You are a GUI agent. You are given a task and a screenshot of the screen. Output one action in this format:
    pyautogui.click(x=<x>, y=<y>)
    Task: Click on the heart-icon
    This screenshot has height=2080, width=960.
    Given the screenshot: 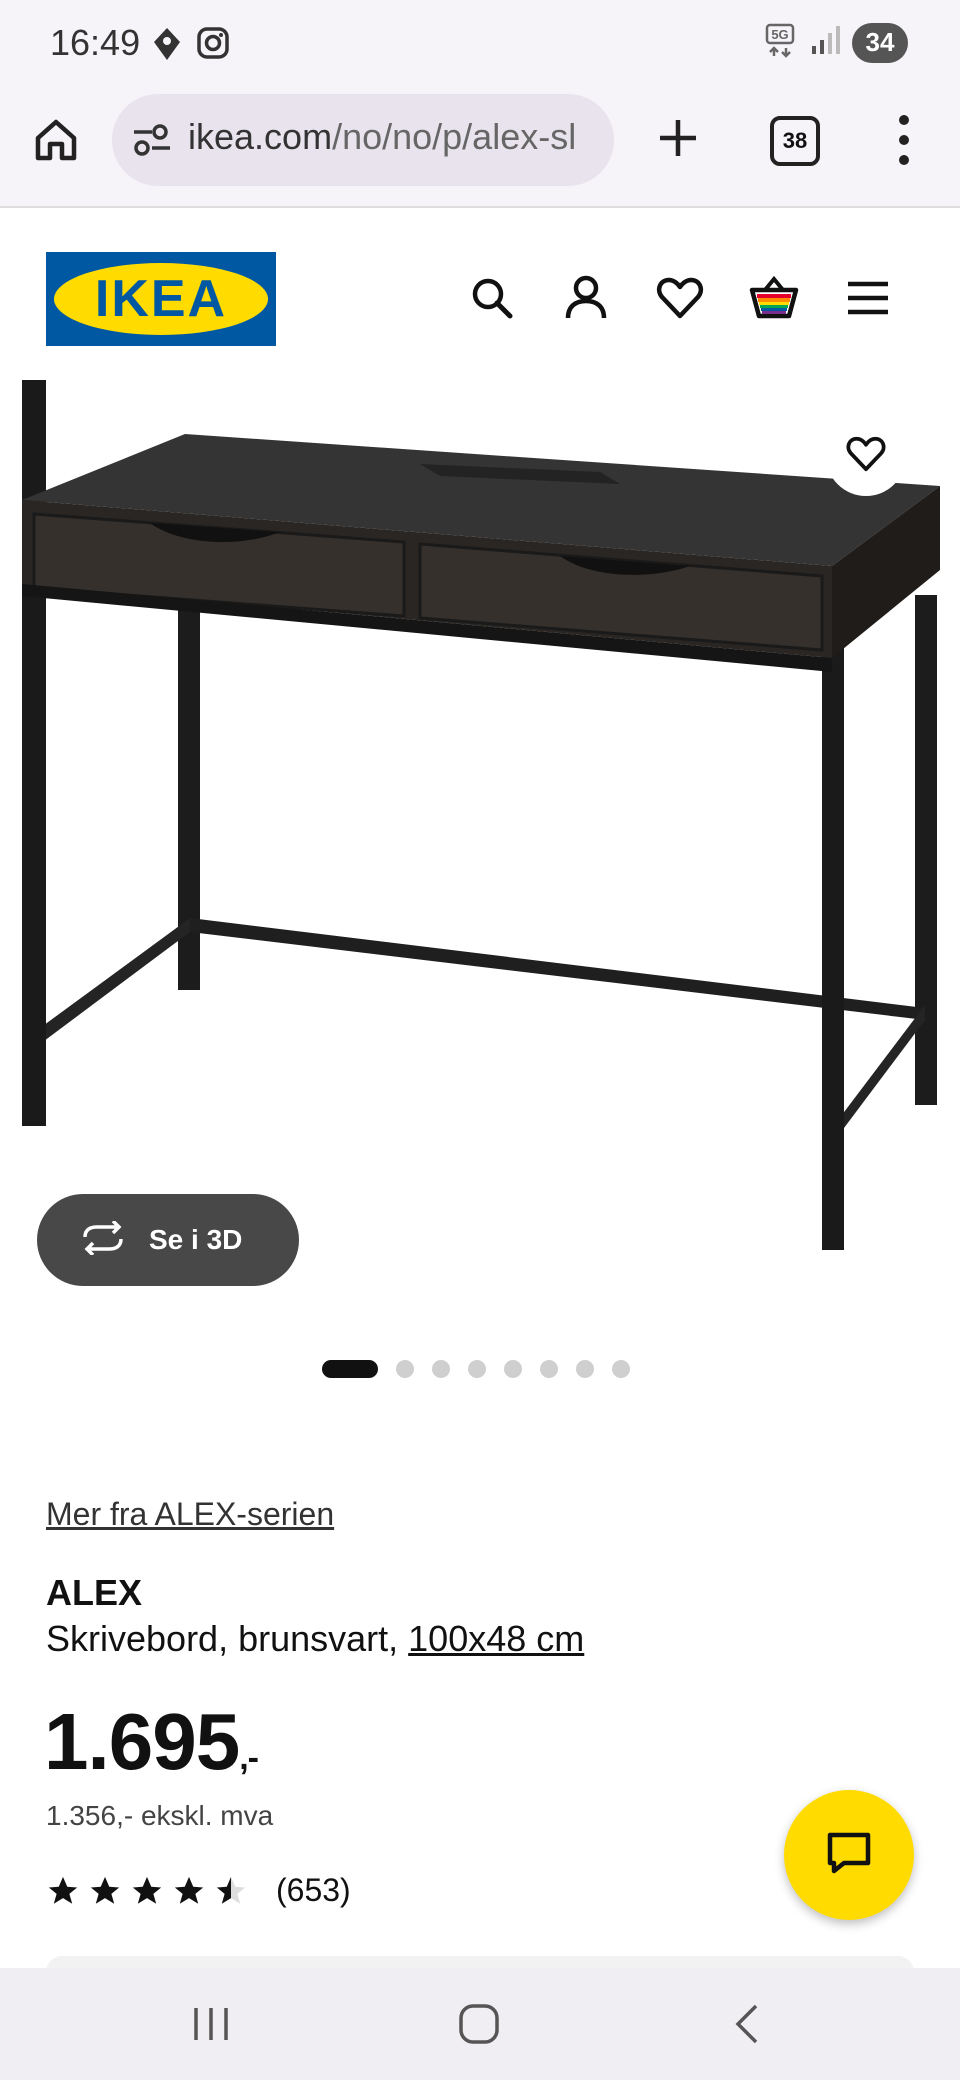 What is the action you would take?
    pyautogui.click(x=866, y=456)
    